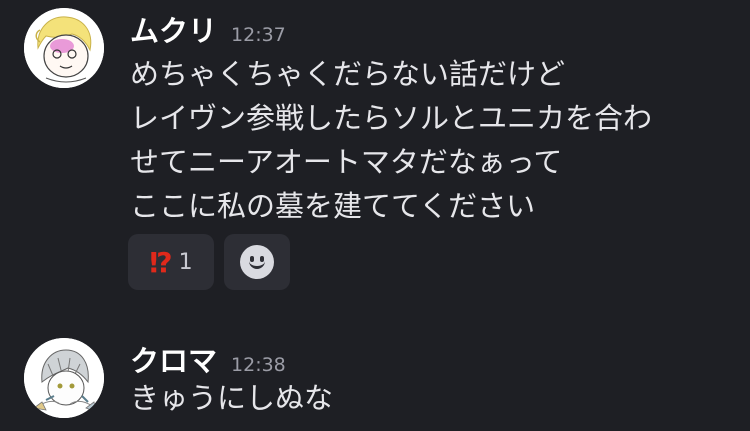 This screenshot has height=431, width=750. I want to click on timestamp: 12:37, so click(258, 35).